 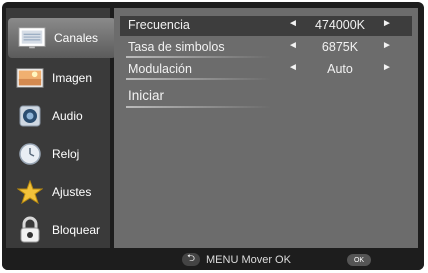 I want to click on setting-row-modulacion: Modulación ◄ Auto ►, so click(x=266, y=70).